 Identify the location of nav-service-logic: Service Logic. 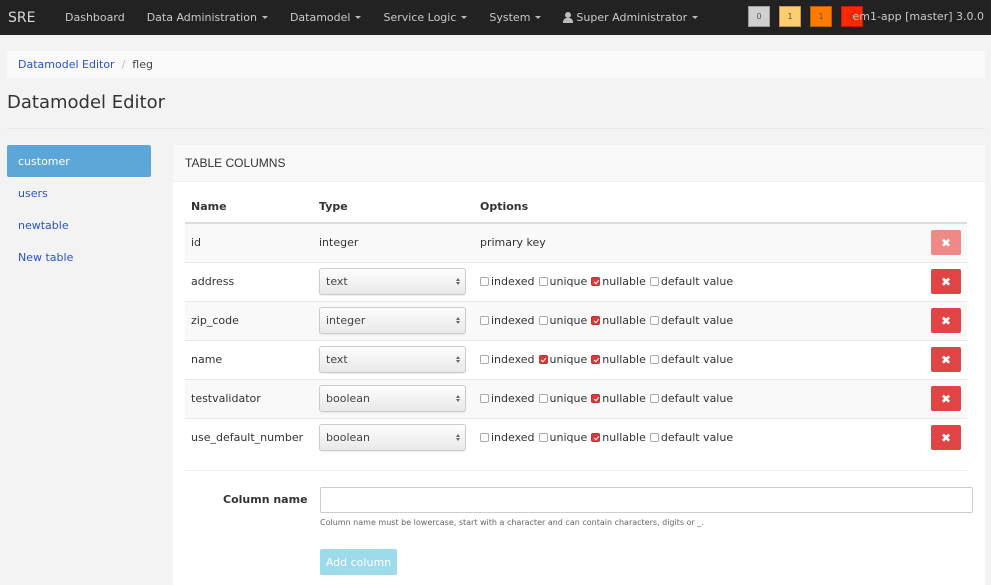
(425, 17).